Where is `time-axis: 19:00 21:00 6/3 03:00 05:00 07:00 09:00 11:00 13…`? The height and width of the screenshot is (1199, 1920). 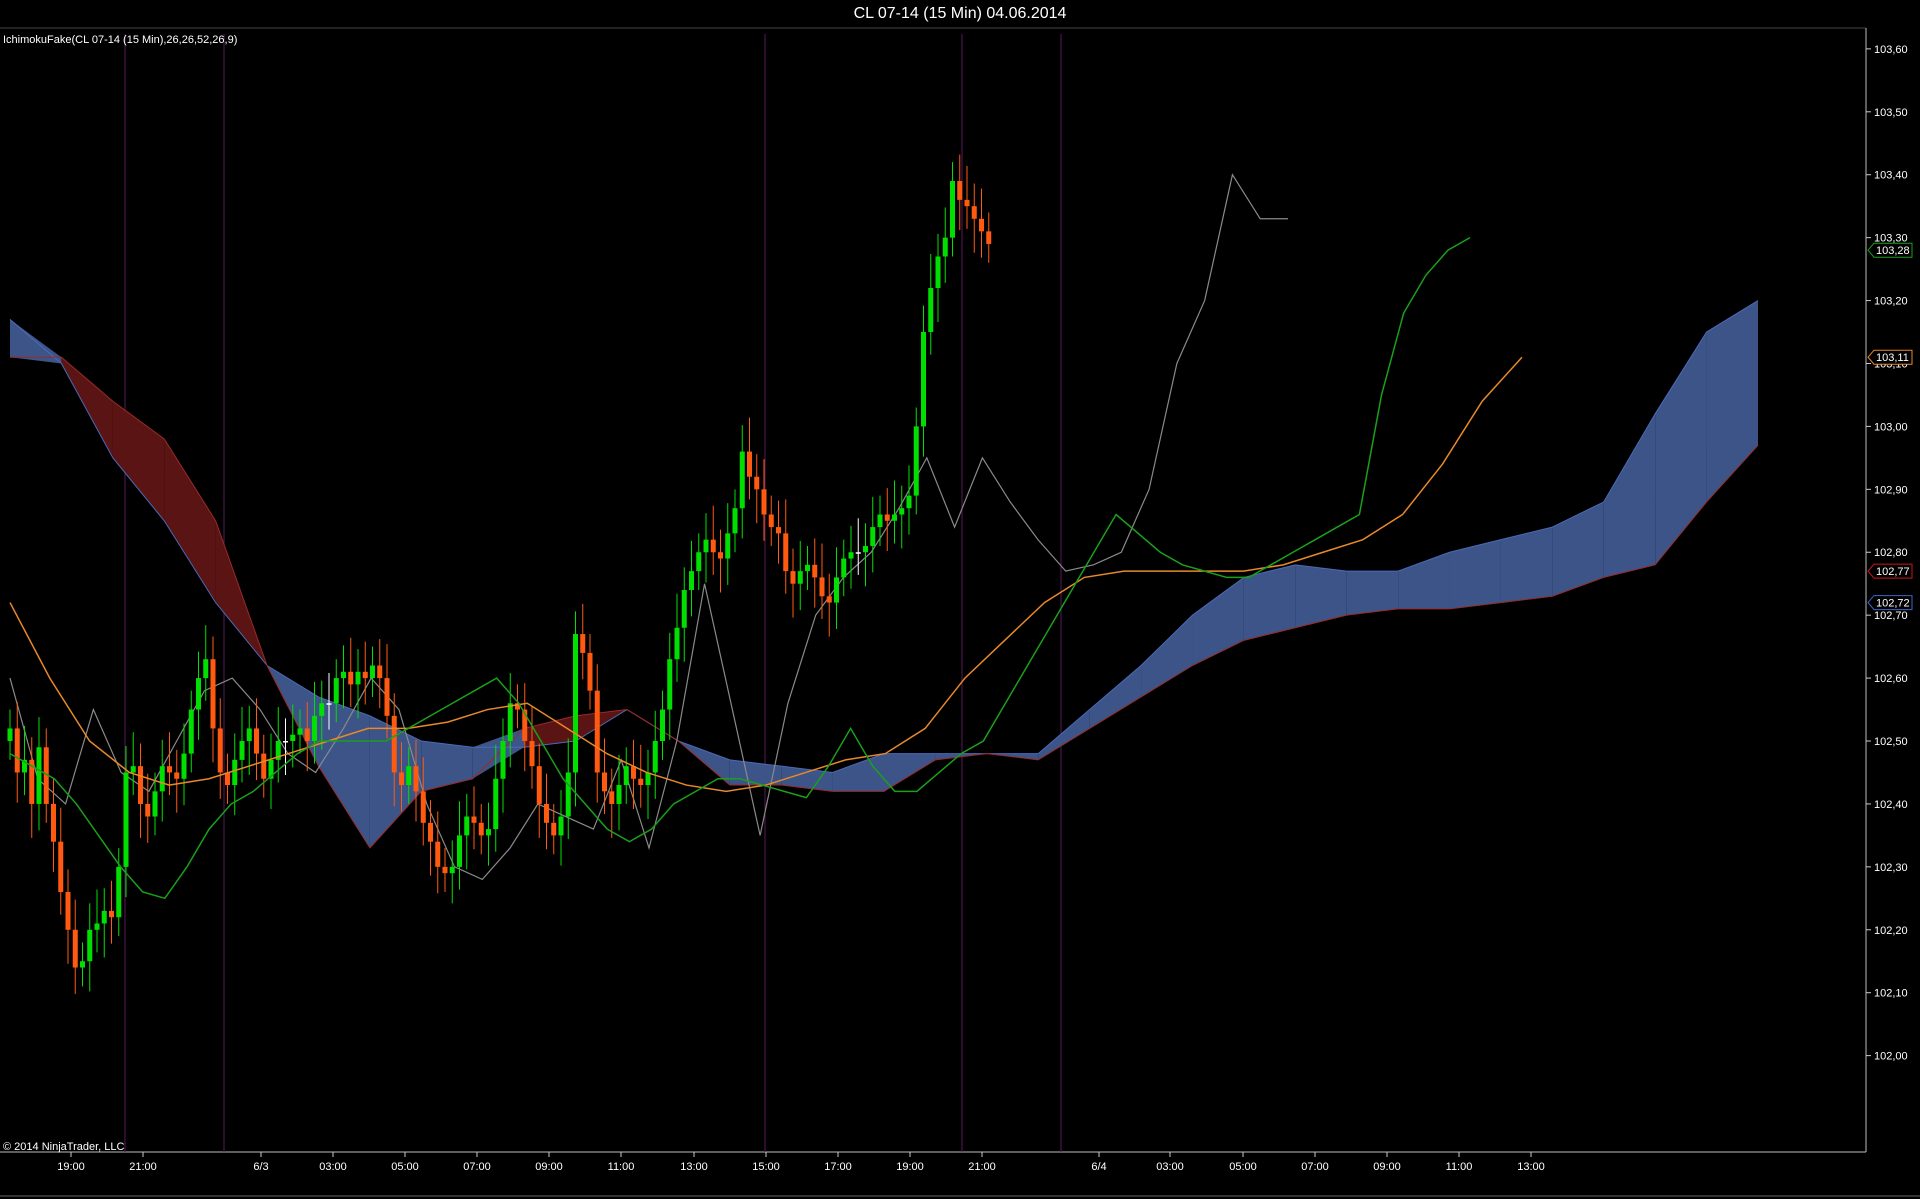
time-axis: 19:00 21:00 6/3 03:00 05:00 07:00 09:00 11:00 13… is located at coordinates (801, 1162).